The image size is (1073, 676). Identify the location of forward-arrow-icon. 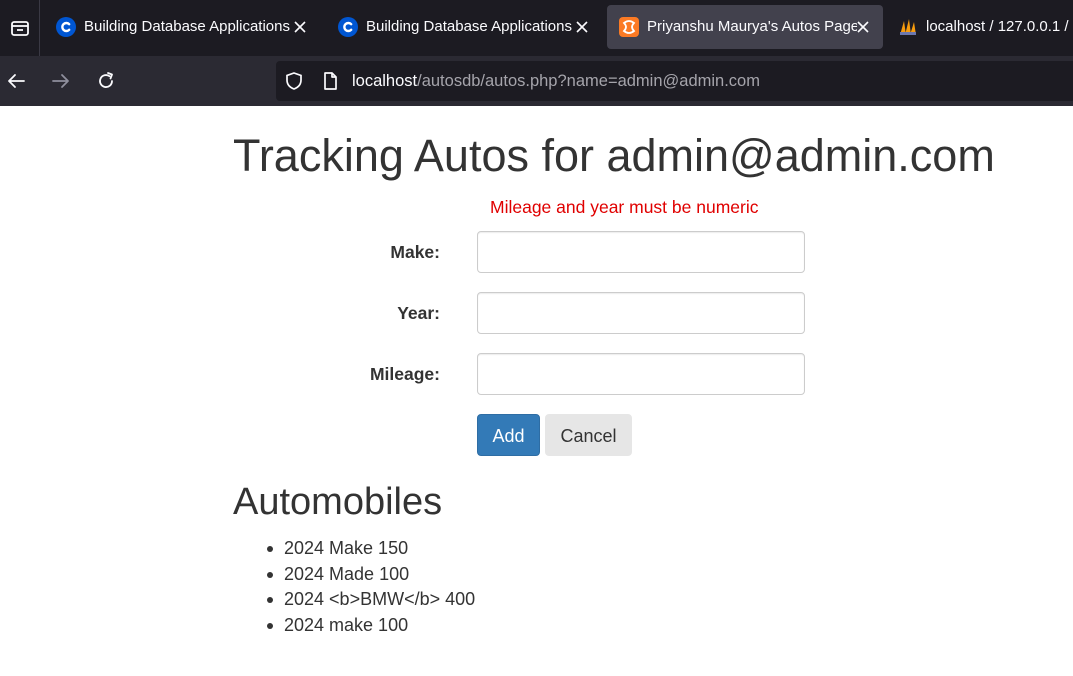
(60, 81).